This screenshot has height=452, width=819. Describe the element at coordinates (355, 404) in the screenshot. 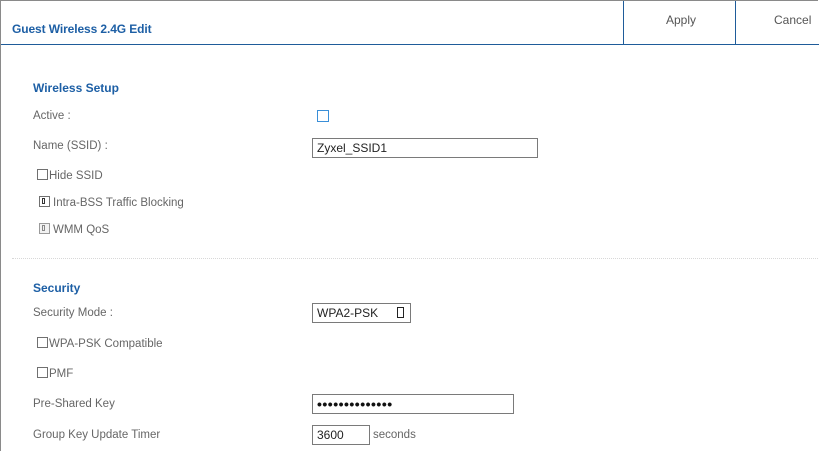

I see `psk-masked-value: ••••••••••••••` at that location.